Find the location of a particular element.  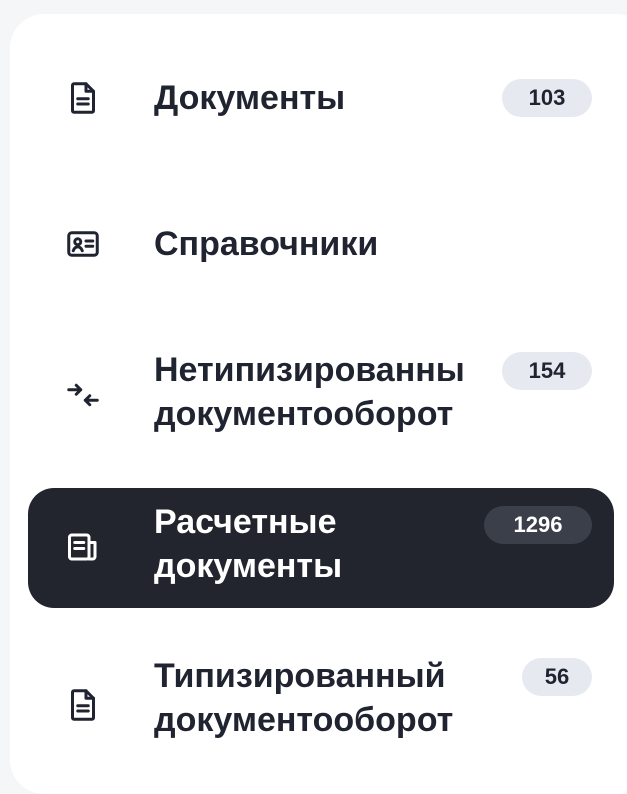

sidebar-item-label: Документы is located at coordinates (250, 98).